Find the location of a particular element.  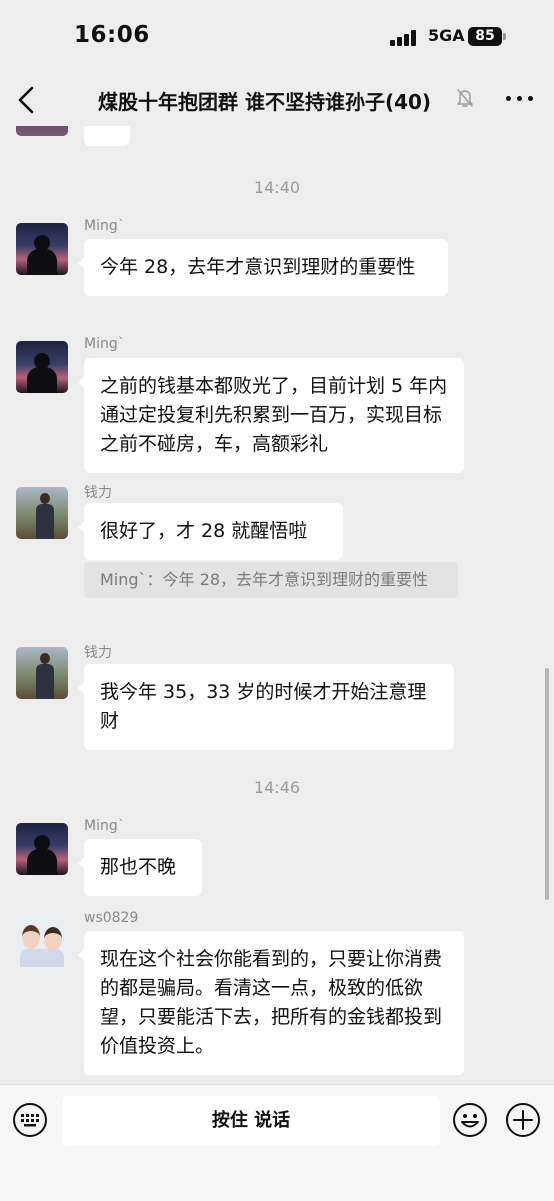

more-dots-icon is located at coordinates (520, 100).